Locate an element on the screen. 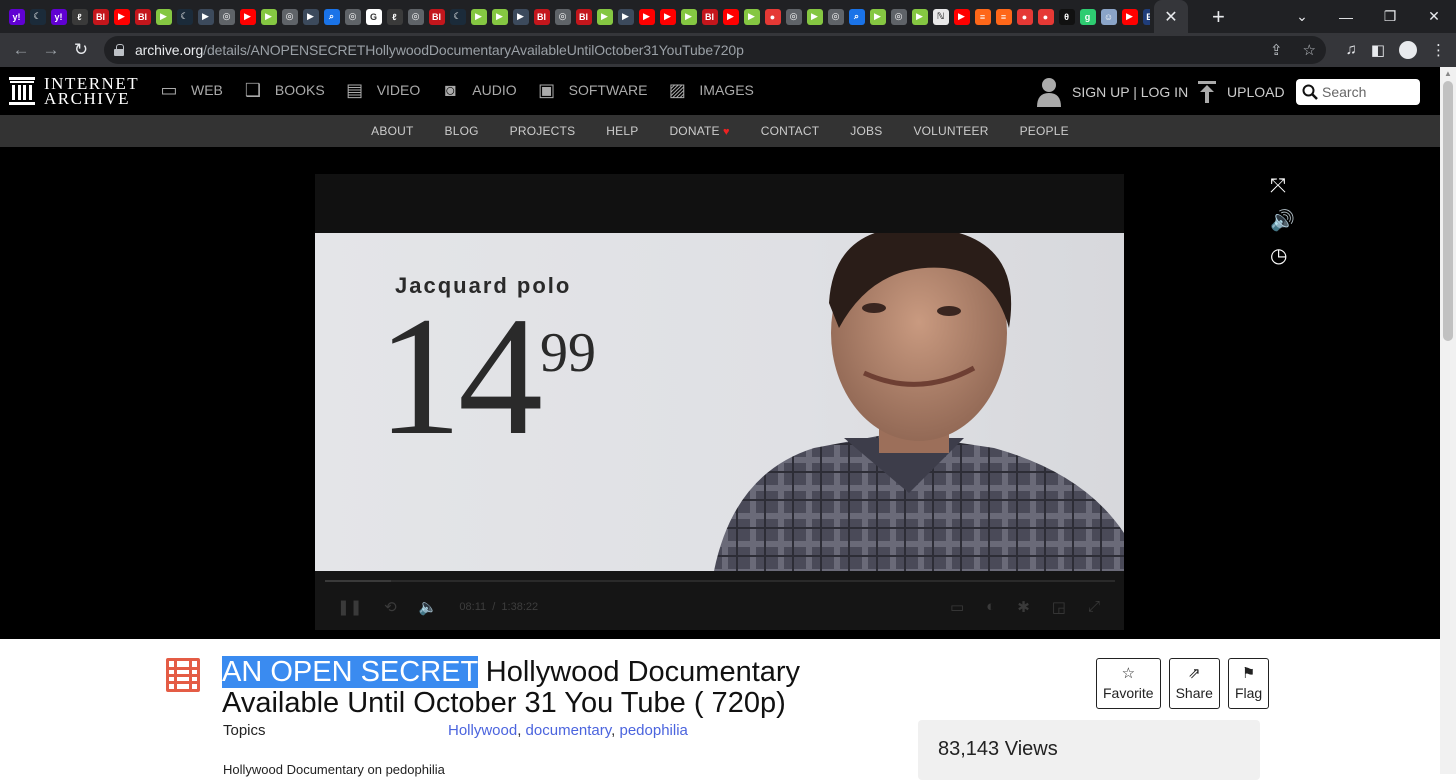 This screenshot has height=780, width=1456. subnav-help: HELP is located at coordinates (622, 131).